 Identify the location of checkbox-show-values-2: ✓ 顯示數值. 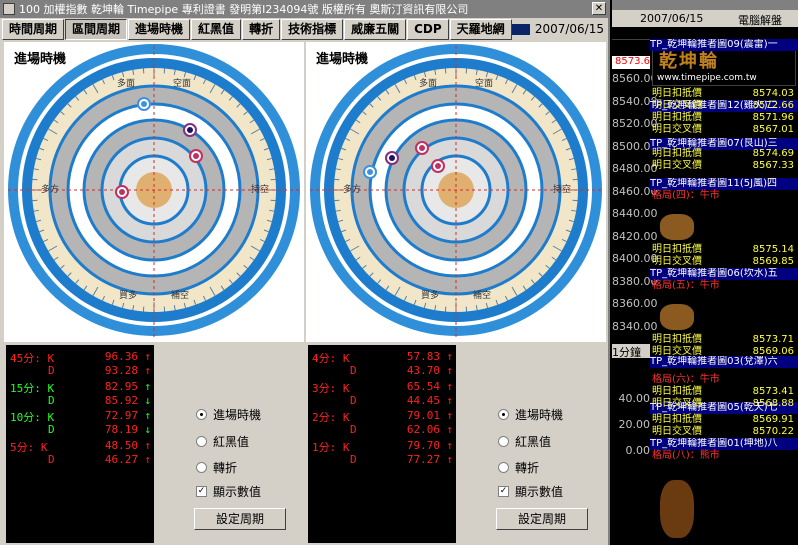
(530, 491).